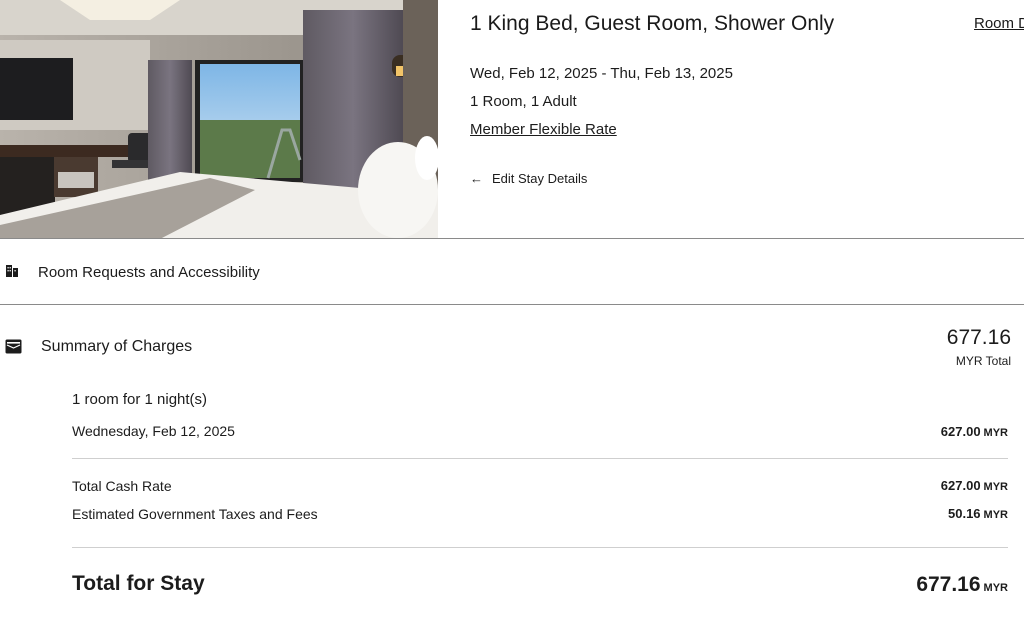 This screenshot has height=621, width=1024. I want to click on total-for-stay-amount: 677.16 MYR, so click(962, 585).